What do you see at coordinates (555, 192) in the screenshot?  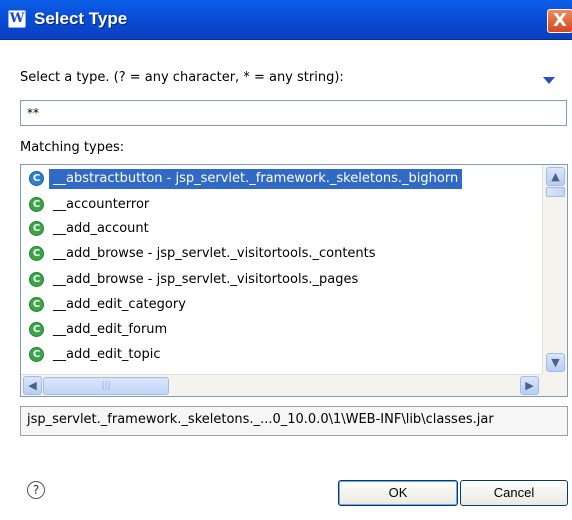 I see `vertical-scroll-thumb` at bounding box center [555, 192].